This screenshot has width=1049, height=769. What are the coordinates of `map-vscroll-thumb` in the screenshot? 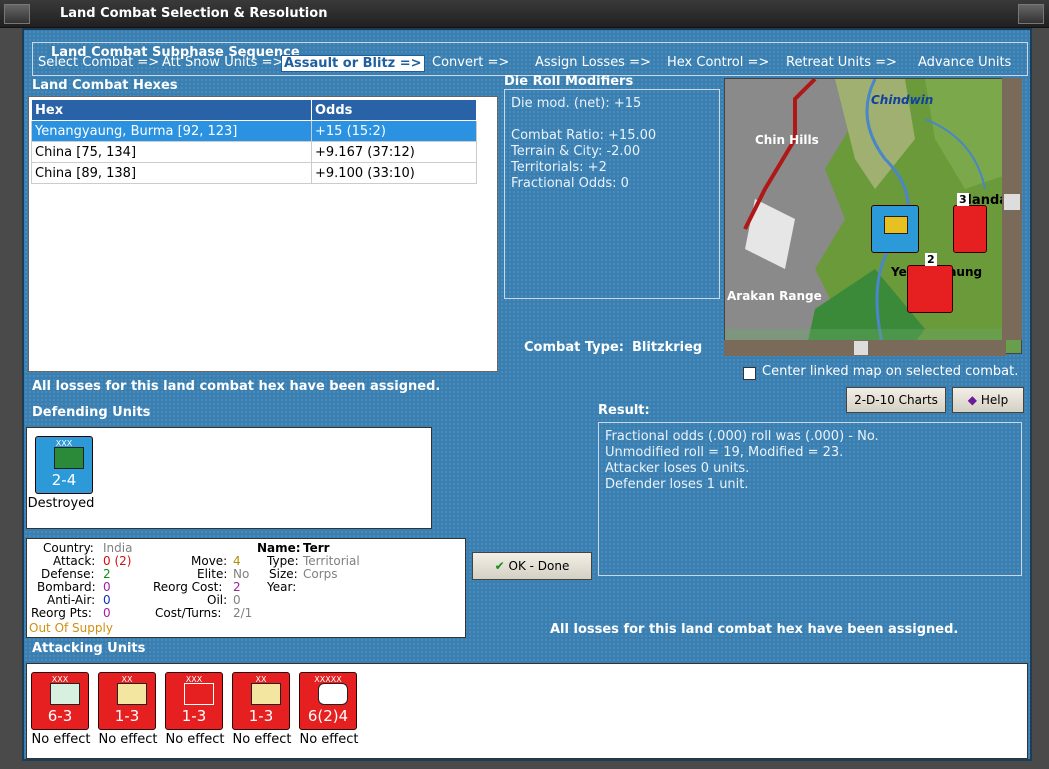 It's located at (1012, 202).